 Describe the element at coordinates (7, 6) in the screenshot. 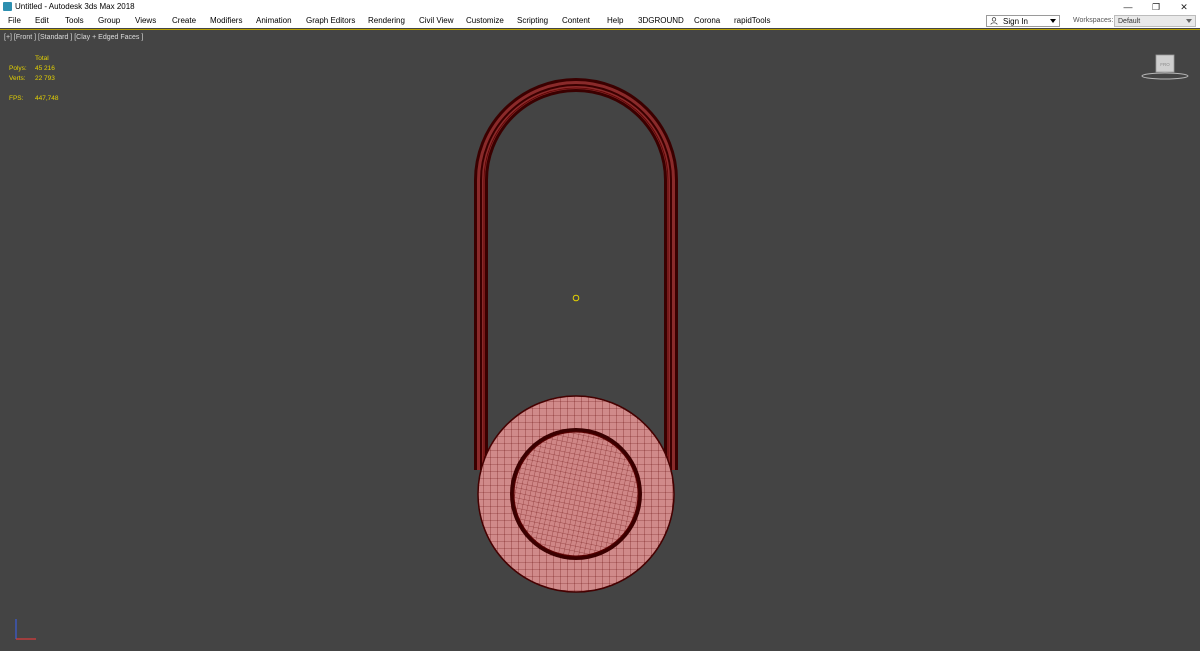

I see `app-icon` at that location.